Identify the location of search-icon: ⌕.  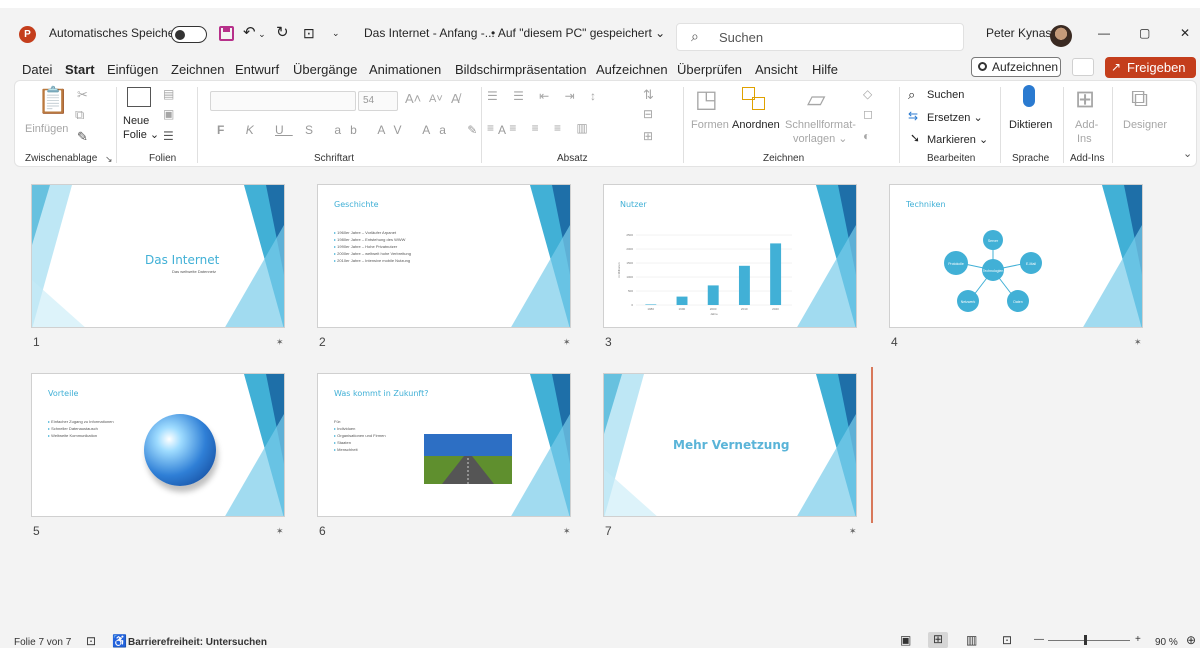
(695, 36).